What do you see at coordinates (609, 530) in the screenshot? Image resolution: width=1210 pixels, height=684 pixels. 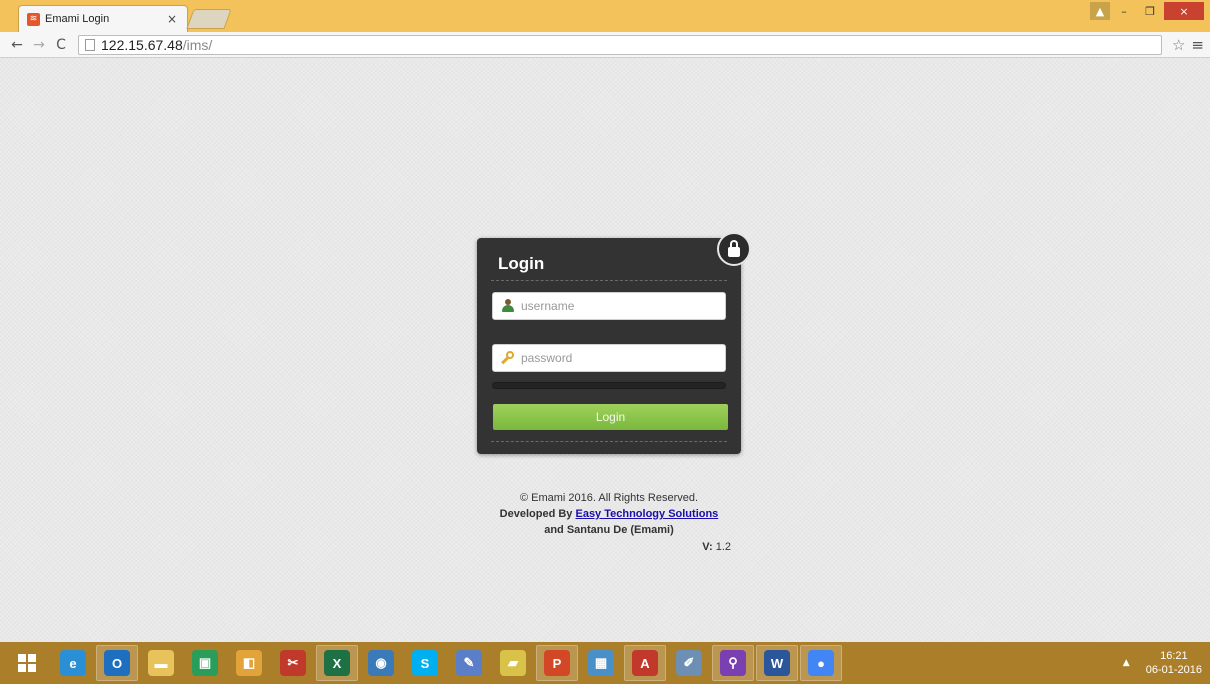 I see `coauthor-text: and Santanu De (Emami)` at bounding box center [609, 530].